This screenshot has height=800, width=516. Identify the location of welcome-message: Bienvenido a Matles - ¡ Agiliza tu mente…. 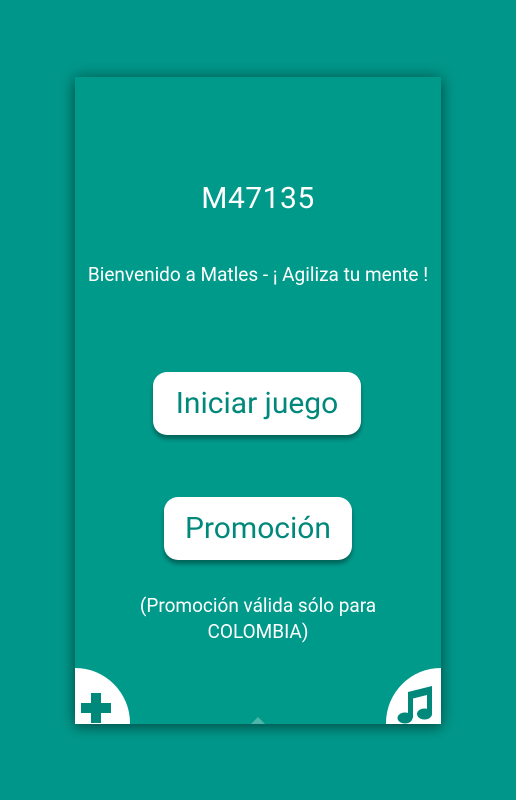
(258, 274).